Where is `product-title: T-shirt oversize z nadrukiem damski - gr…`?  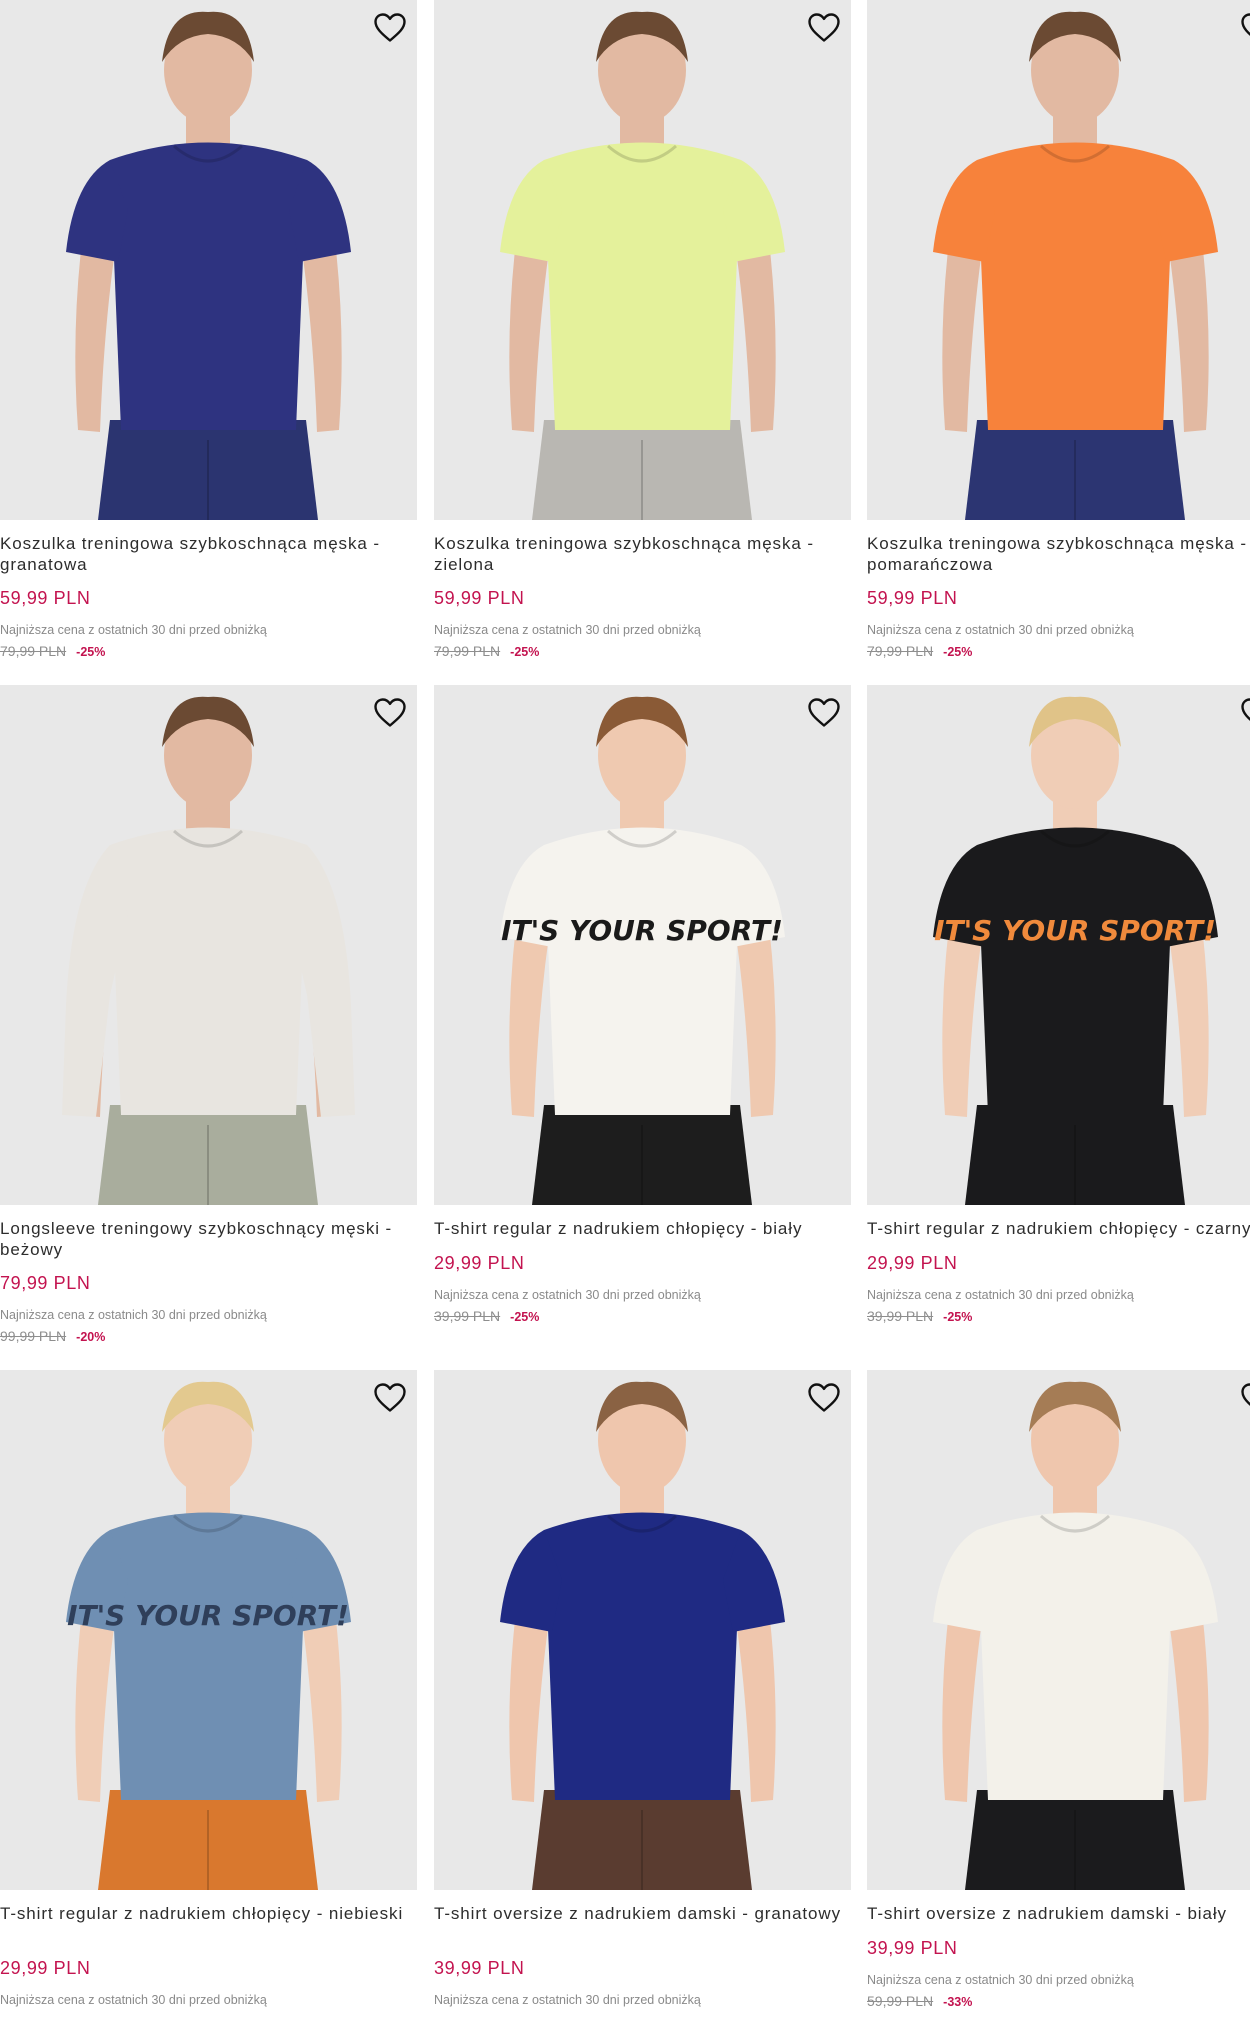
product-title: T-shirt oversize z nadrukiem damski - gr… is located at coordinates (642, 1913).